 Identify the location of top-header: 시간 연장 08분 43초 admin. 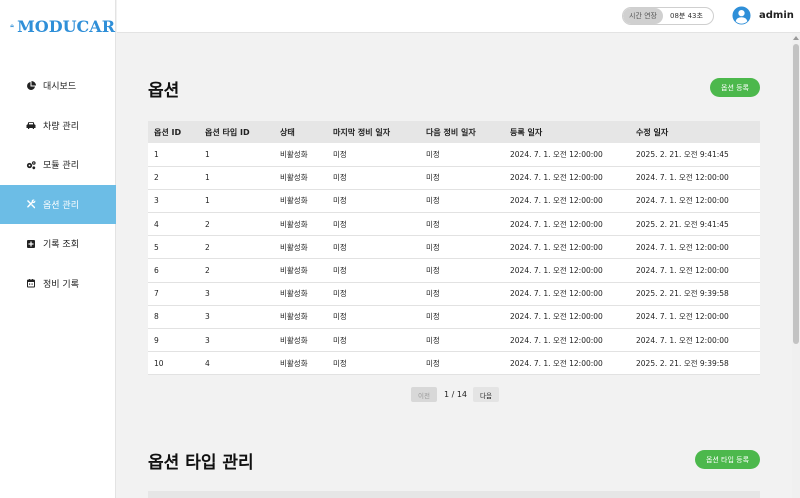
(458, 16).